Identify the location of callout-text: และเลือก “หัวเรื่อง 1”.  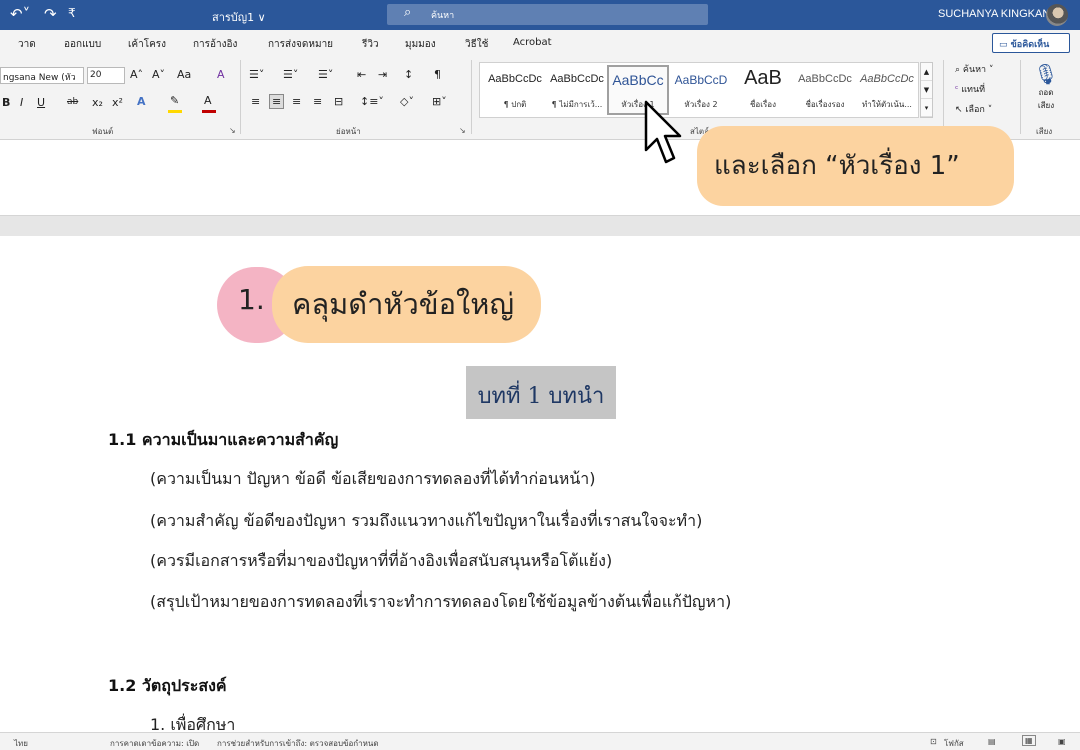
(837, 166).